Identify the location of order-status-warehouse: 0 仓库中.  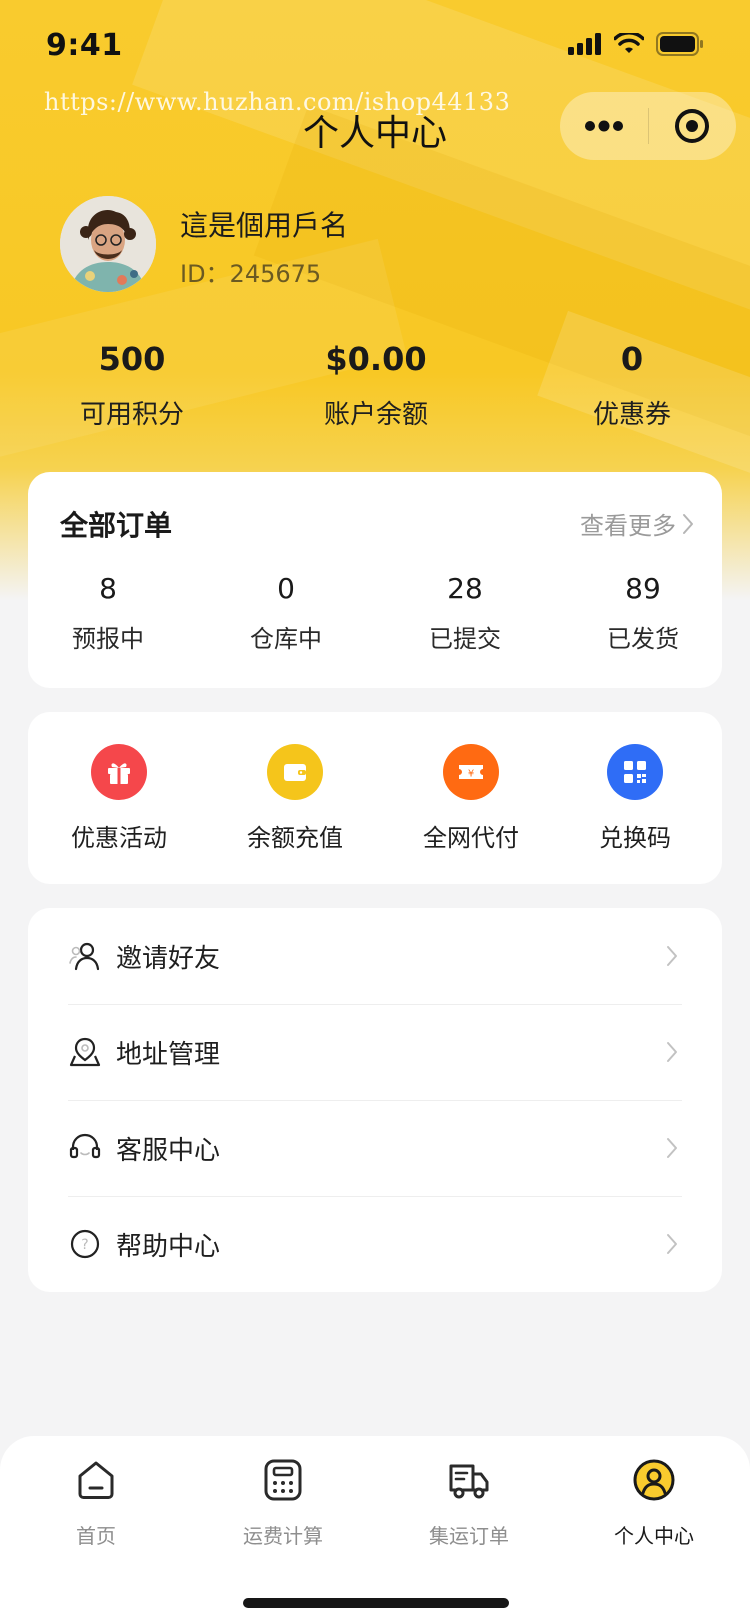
(286, 613).